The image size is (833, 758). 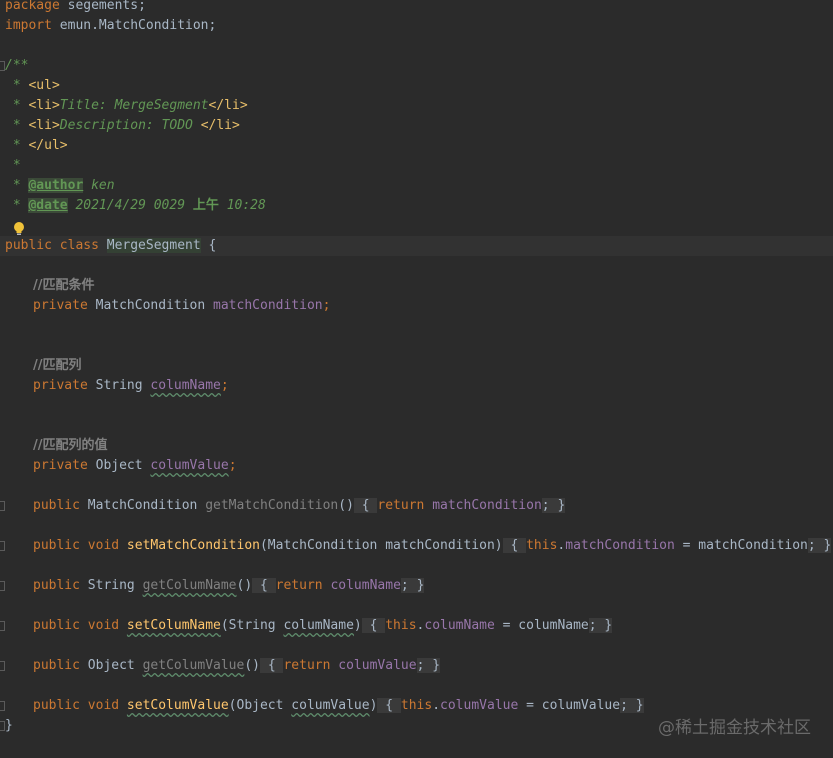 I want to click on javadoc-date-line: * @date 2021/4/29 0029 上午 10:28, so click(x=135, y=206).